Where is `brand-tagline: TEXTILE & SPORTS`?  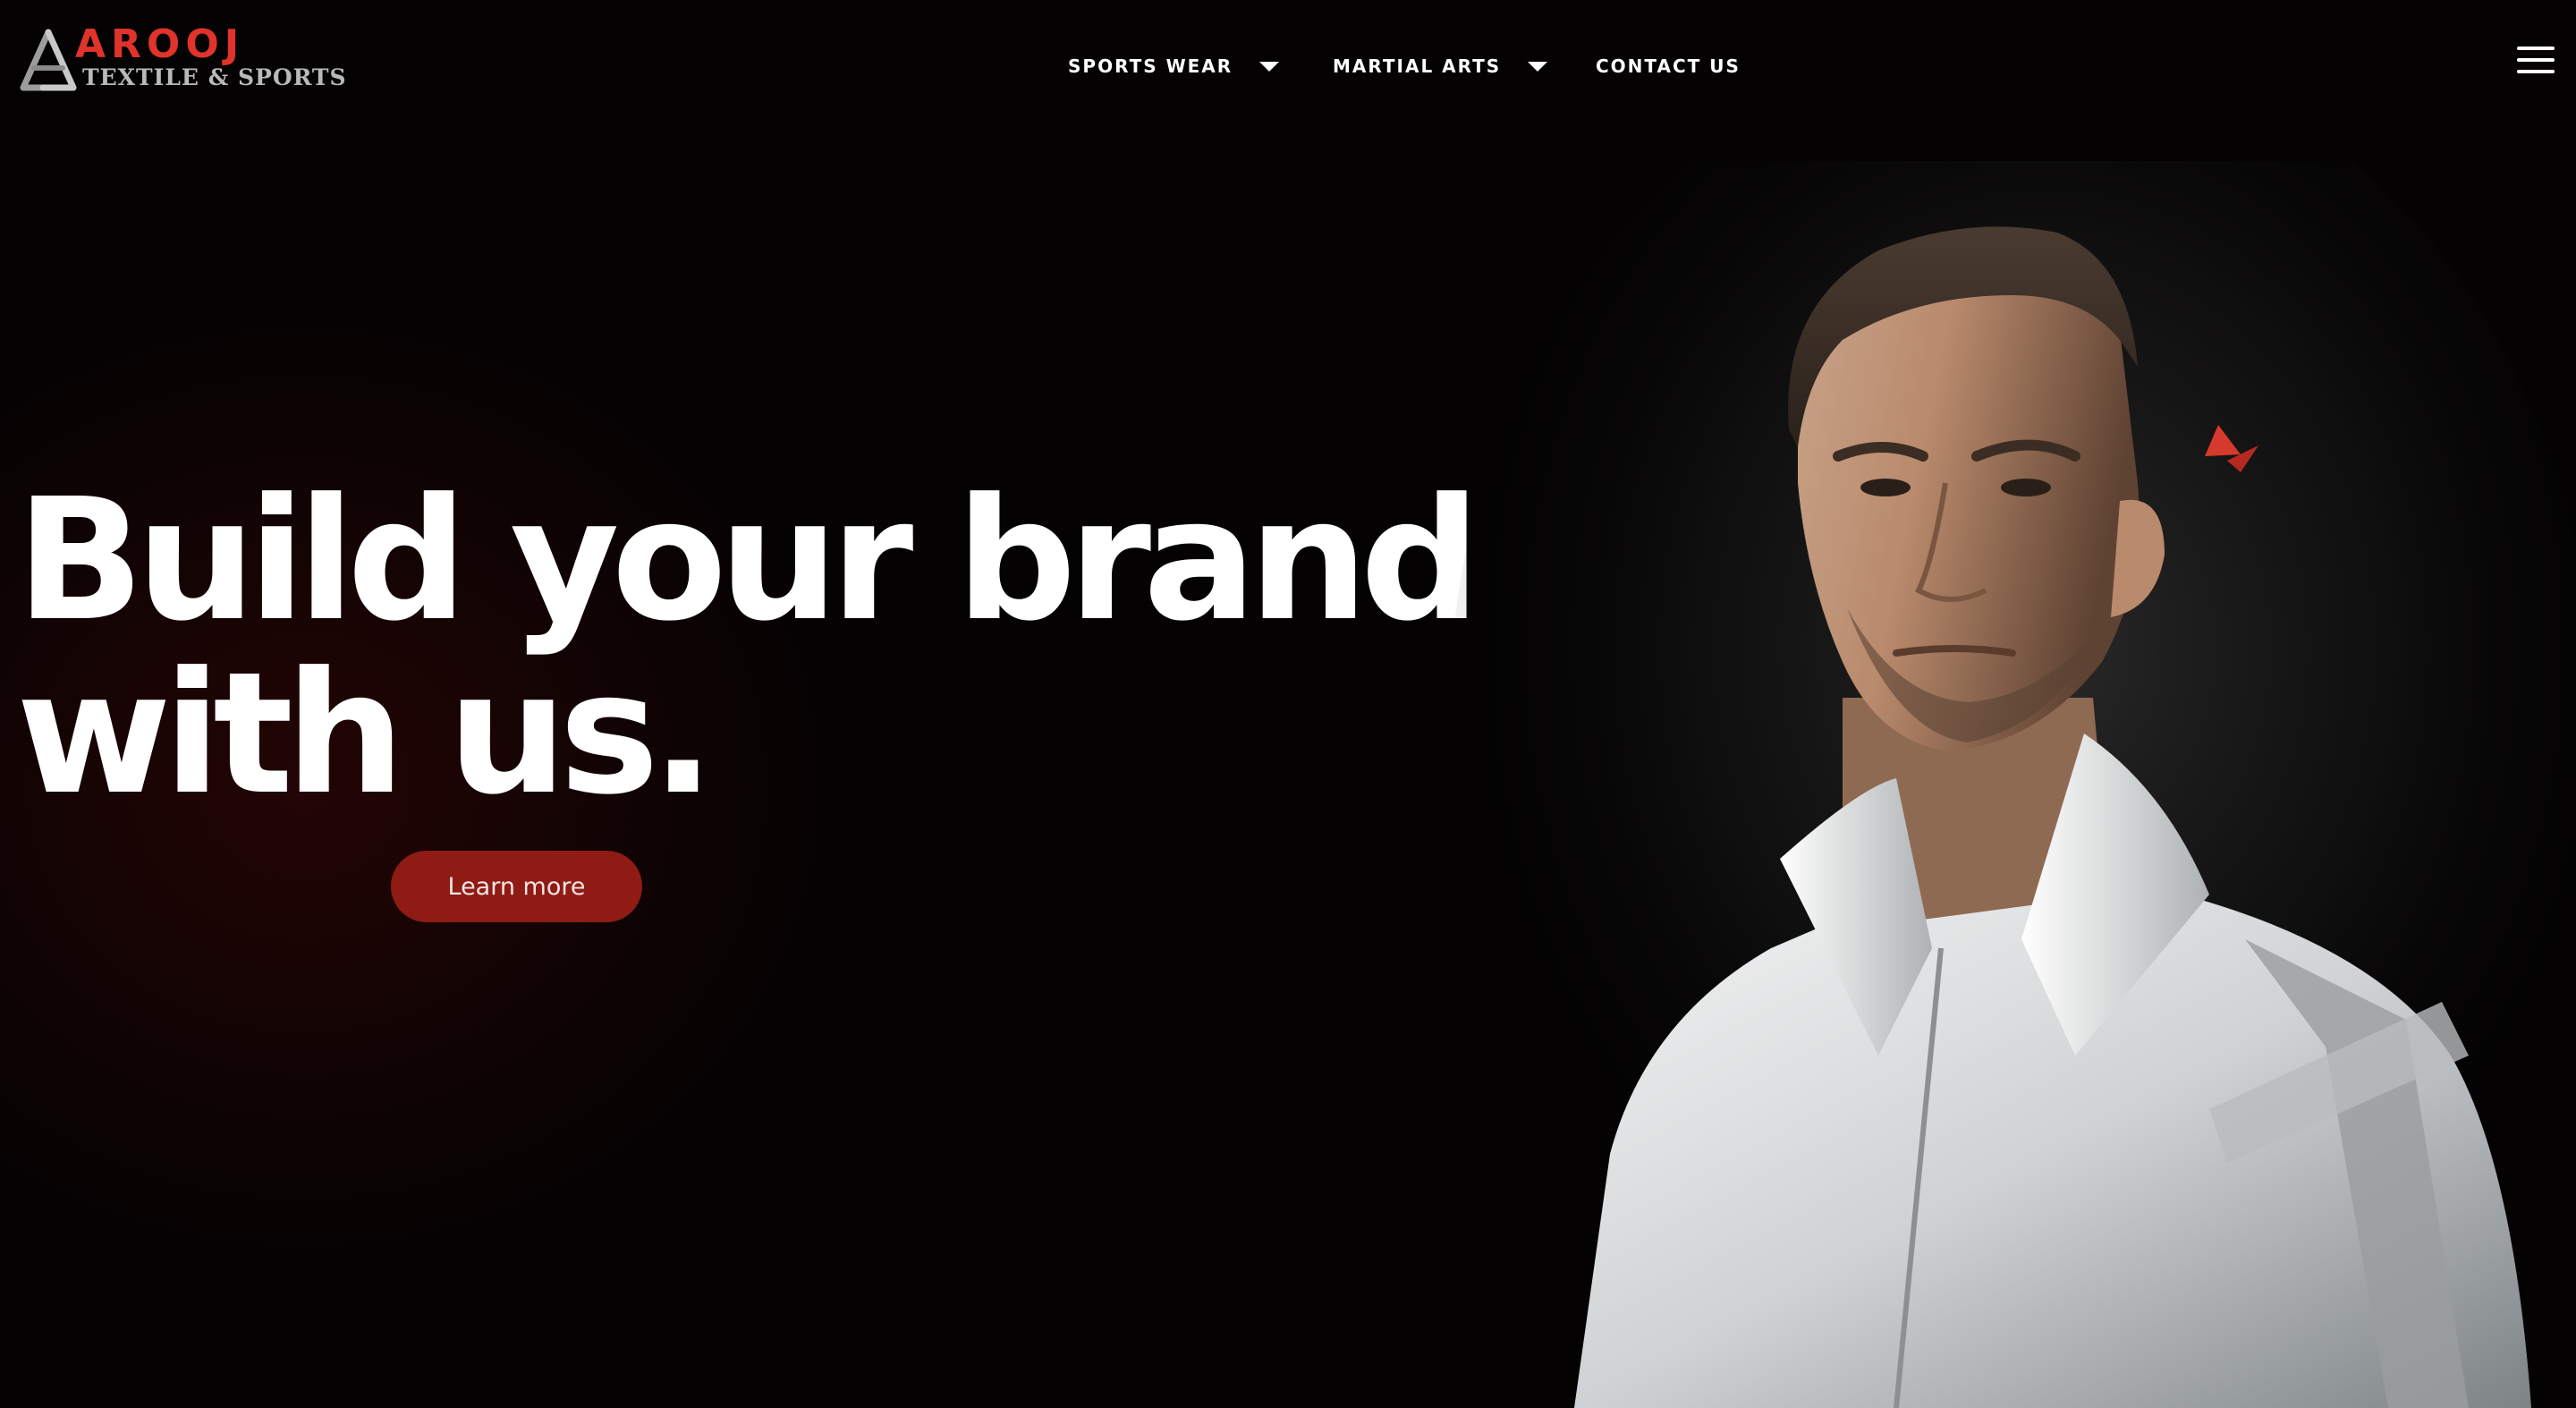
brand-tagline: TEXTILE & SPORTS is located at coordinates (214, 77).